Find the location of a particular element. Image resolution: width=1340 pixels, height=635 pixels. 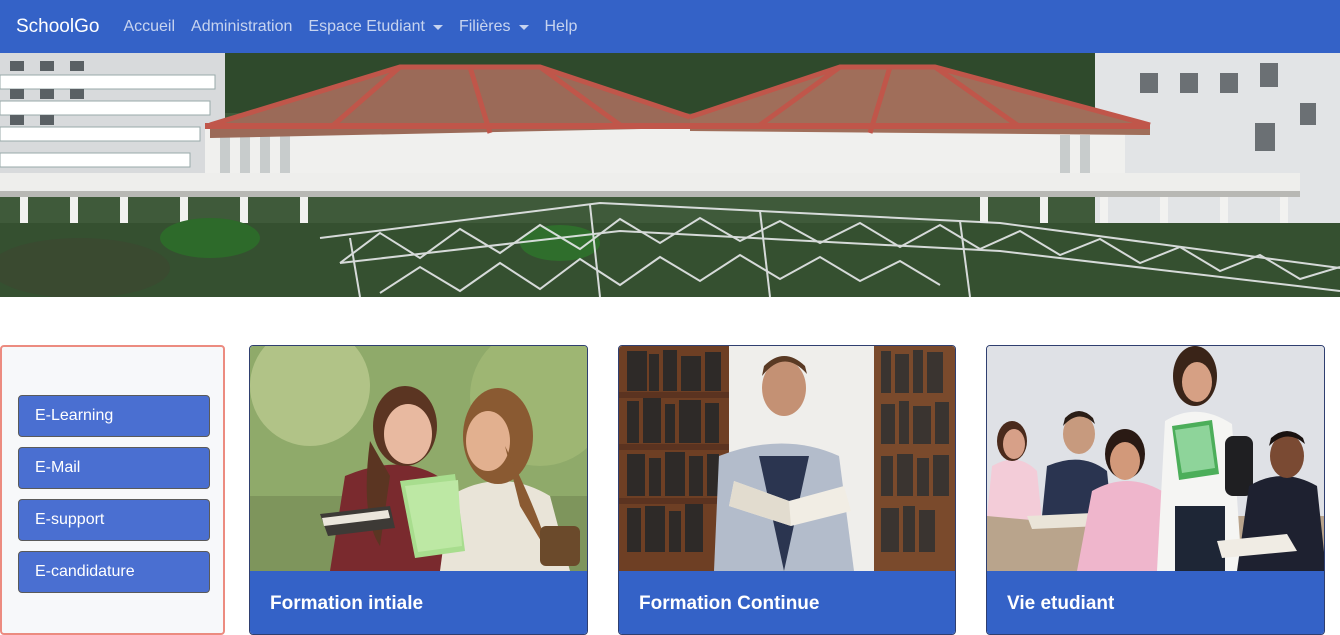

students-talking-image is located at coordinates (418, 458).